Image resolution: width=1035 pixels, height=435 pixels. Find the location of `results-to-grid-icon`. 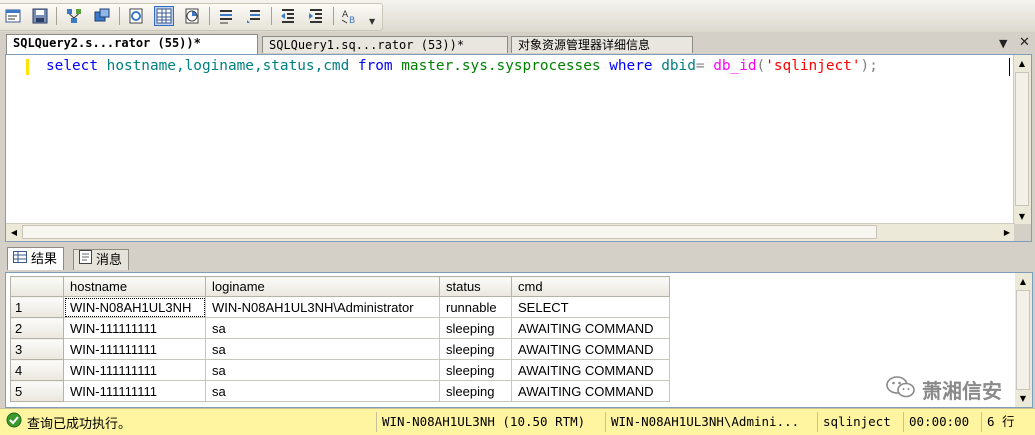

results-to-grid-icon is located at coordinates (164, 16).